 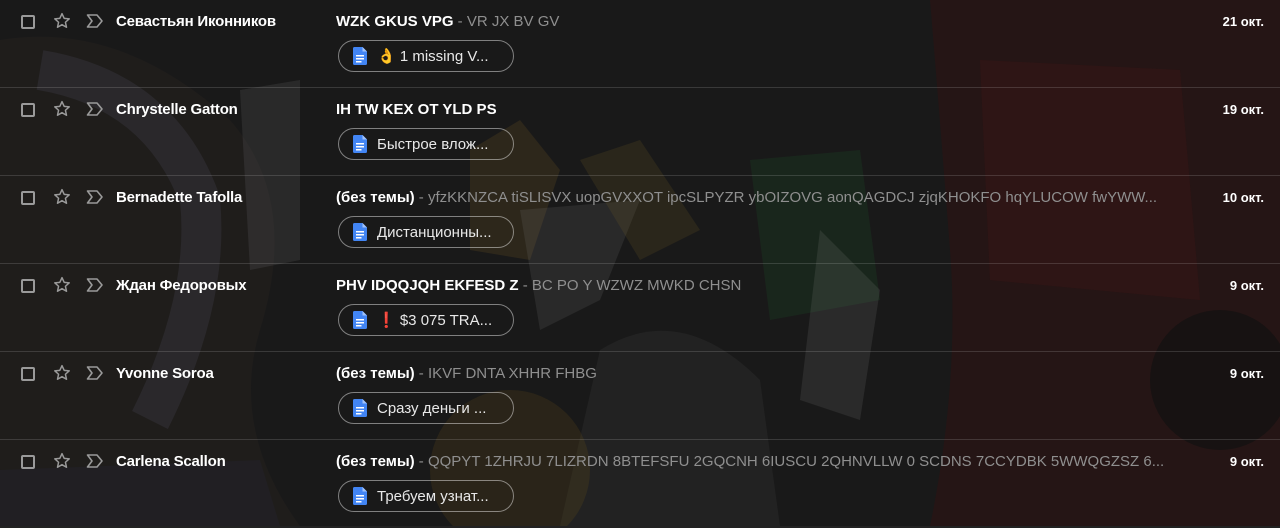 I want to click on email-date: 10 окт., so click(x=1243, y=197).